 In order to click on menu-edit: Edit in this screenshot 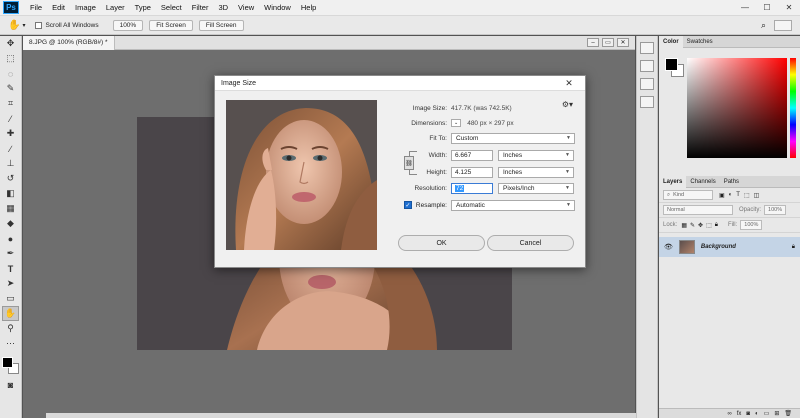, I will do `click(58, 7)`.